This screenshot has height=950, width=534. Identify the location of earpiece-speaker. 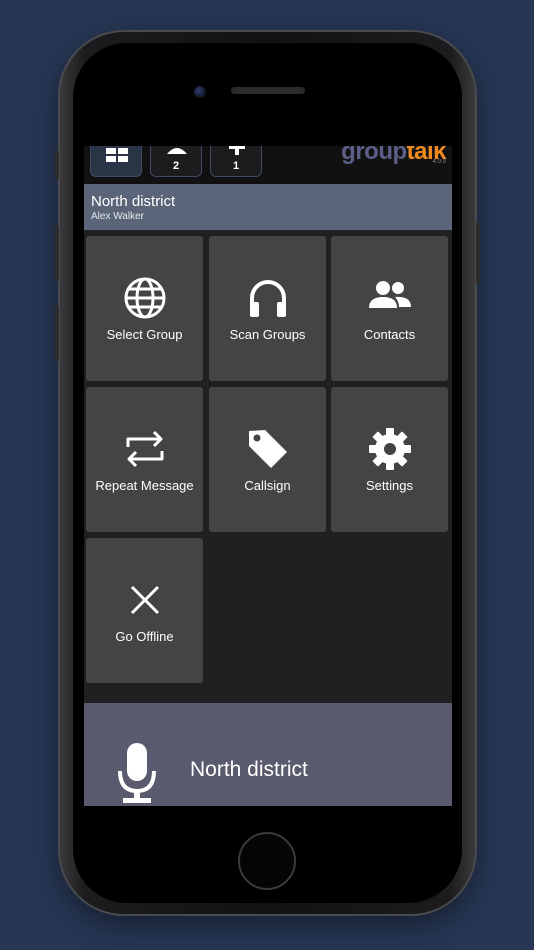
(268, 90).